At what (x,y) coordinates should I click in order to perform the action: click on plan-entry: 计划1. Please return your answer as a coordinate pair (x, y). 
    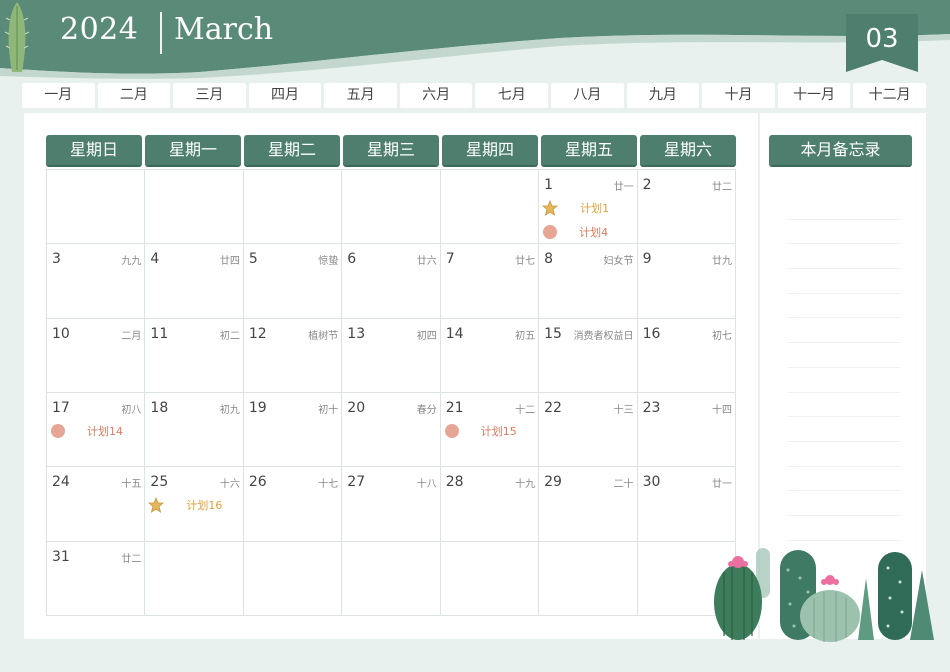
    Looking at the image, I should click on (575, 208).